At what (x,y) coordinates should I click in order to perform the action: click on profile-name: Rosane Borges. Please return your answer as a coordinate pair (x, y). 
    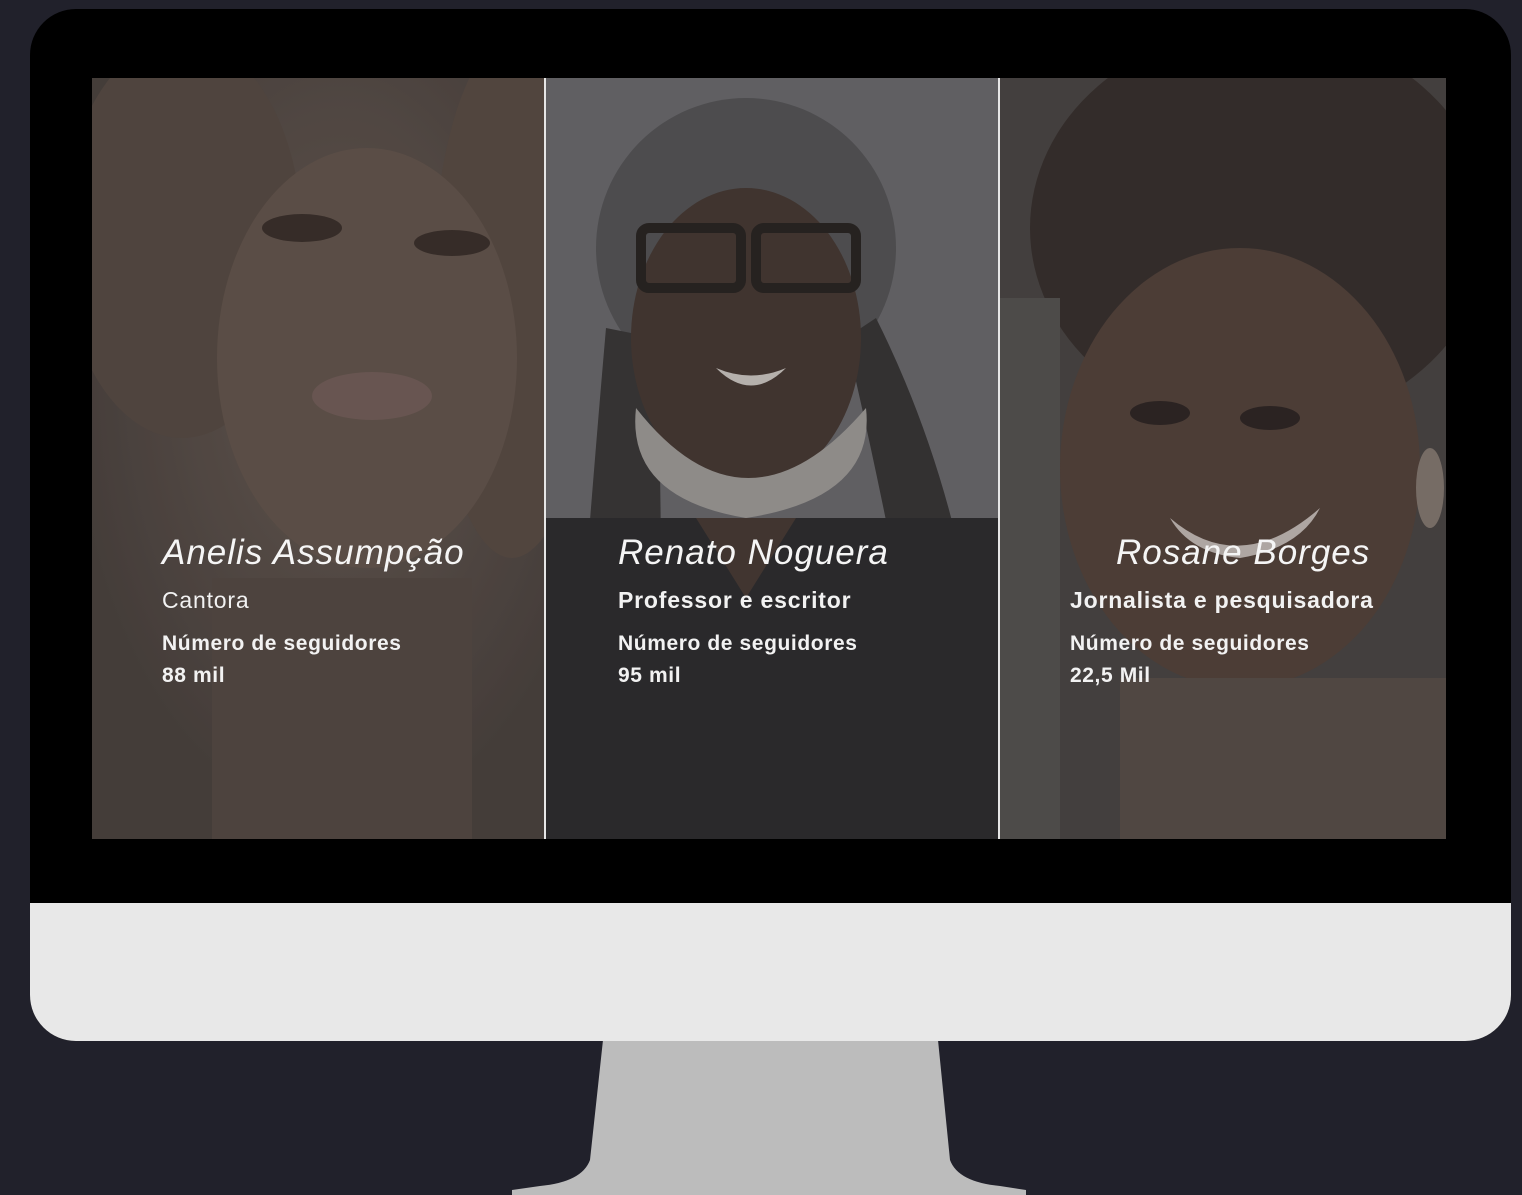
    Looking at the image, I should click on (1243, 552).